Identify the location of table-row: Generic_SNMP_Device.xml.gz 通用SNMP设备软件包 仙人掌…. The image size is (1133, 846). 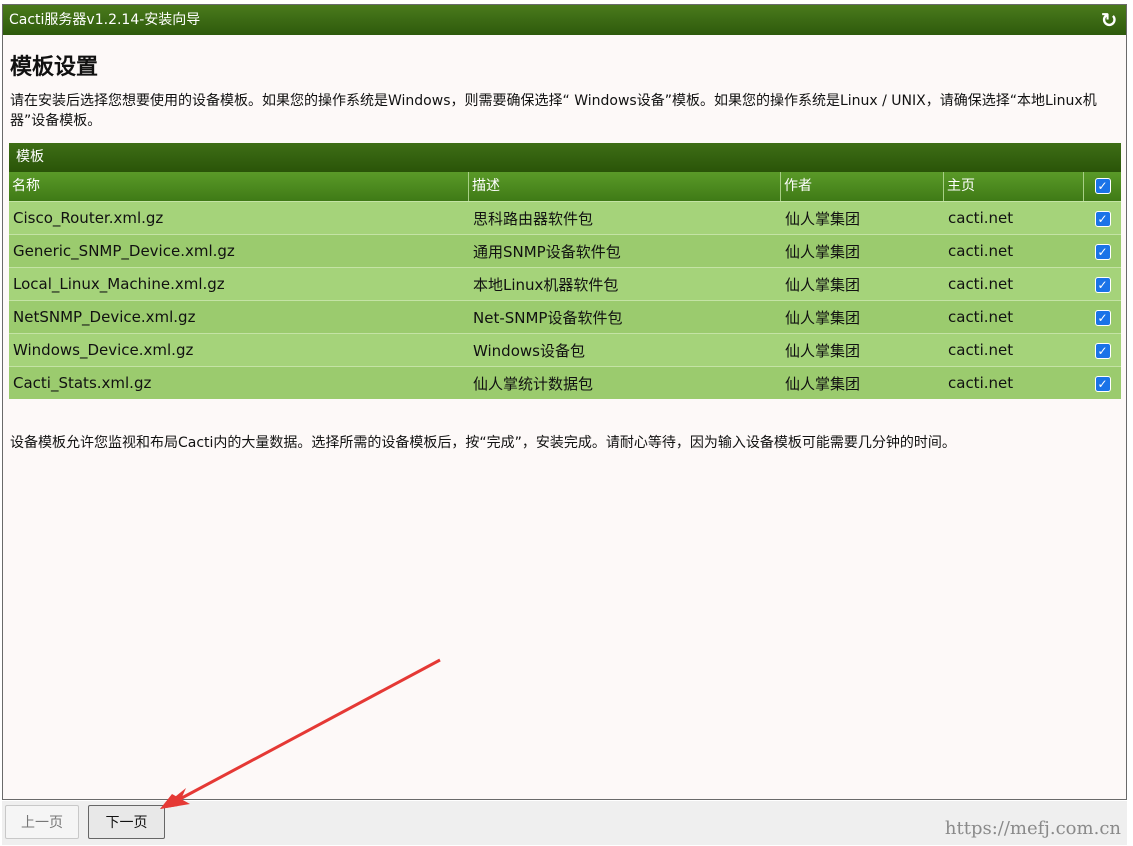
(565, 250).